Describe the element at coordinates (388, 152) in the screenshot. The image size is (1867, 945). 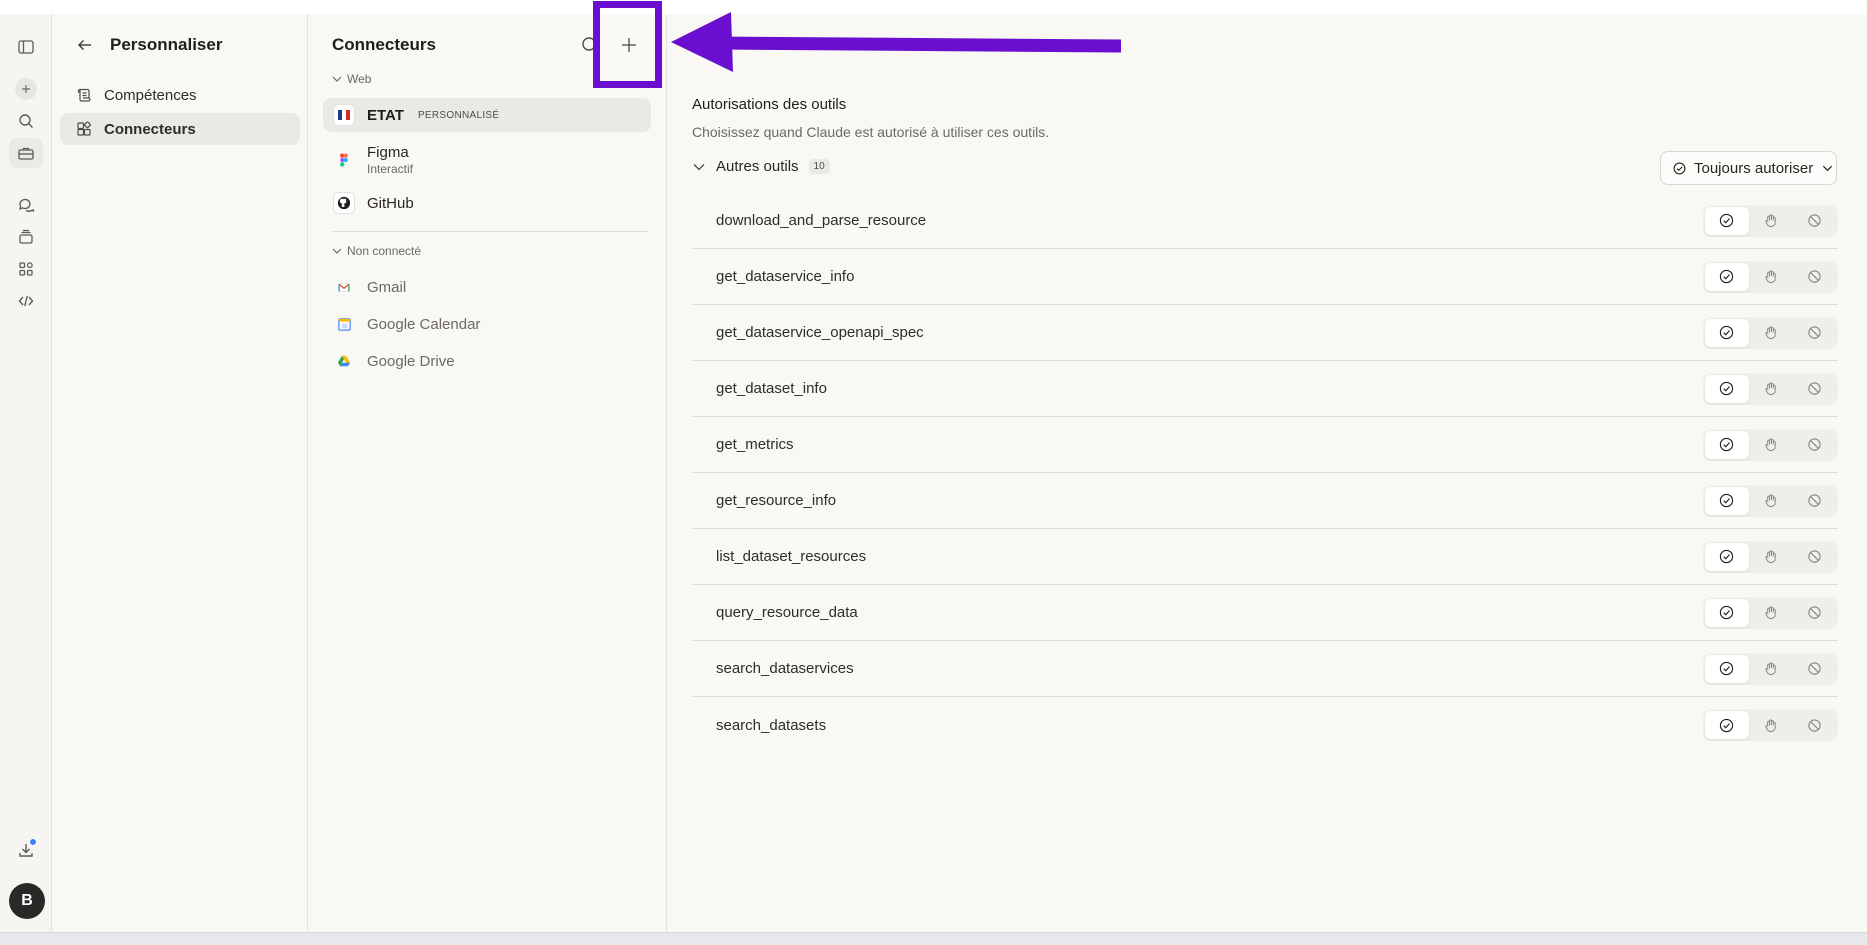
I see `connector-name: Figma` at that location.